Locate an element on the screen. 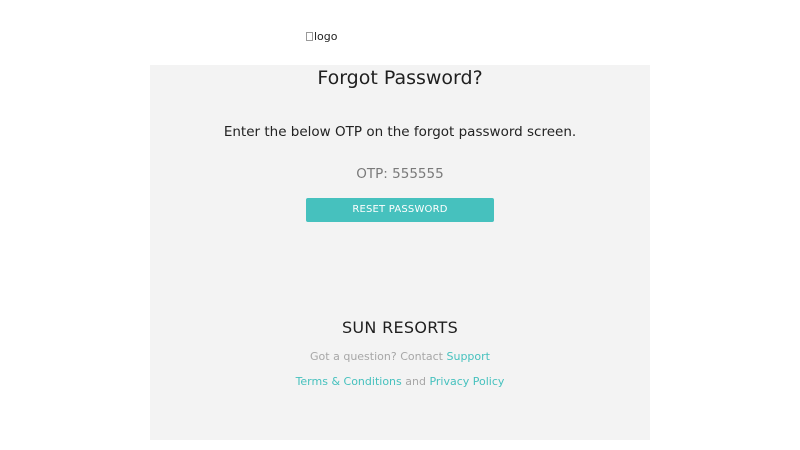 This screenshot has height=450, width=800. otp-code: OTP: 555555 is located at coordinates (400, 174).